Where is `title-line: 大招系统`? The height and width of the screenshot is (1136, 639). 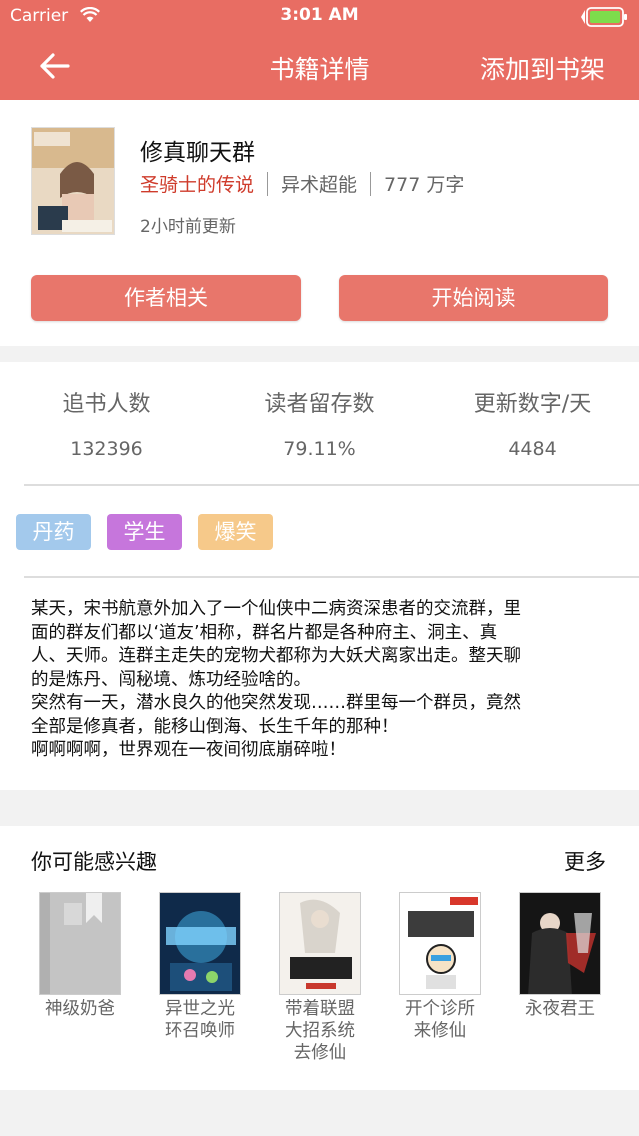 title-line: 大招系统 is located at coordinates (320, 1031).